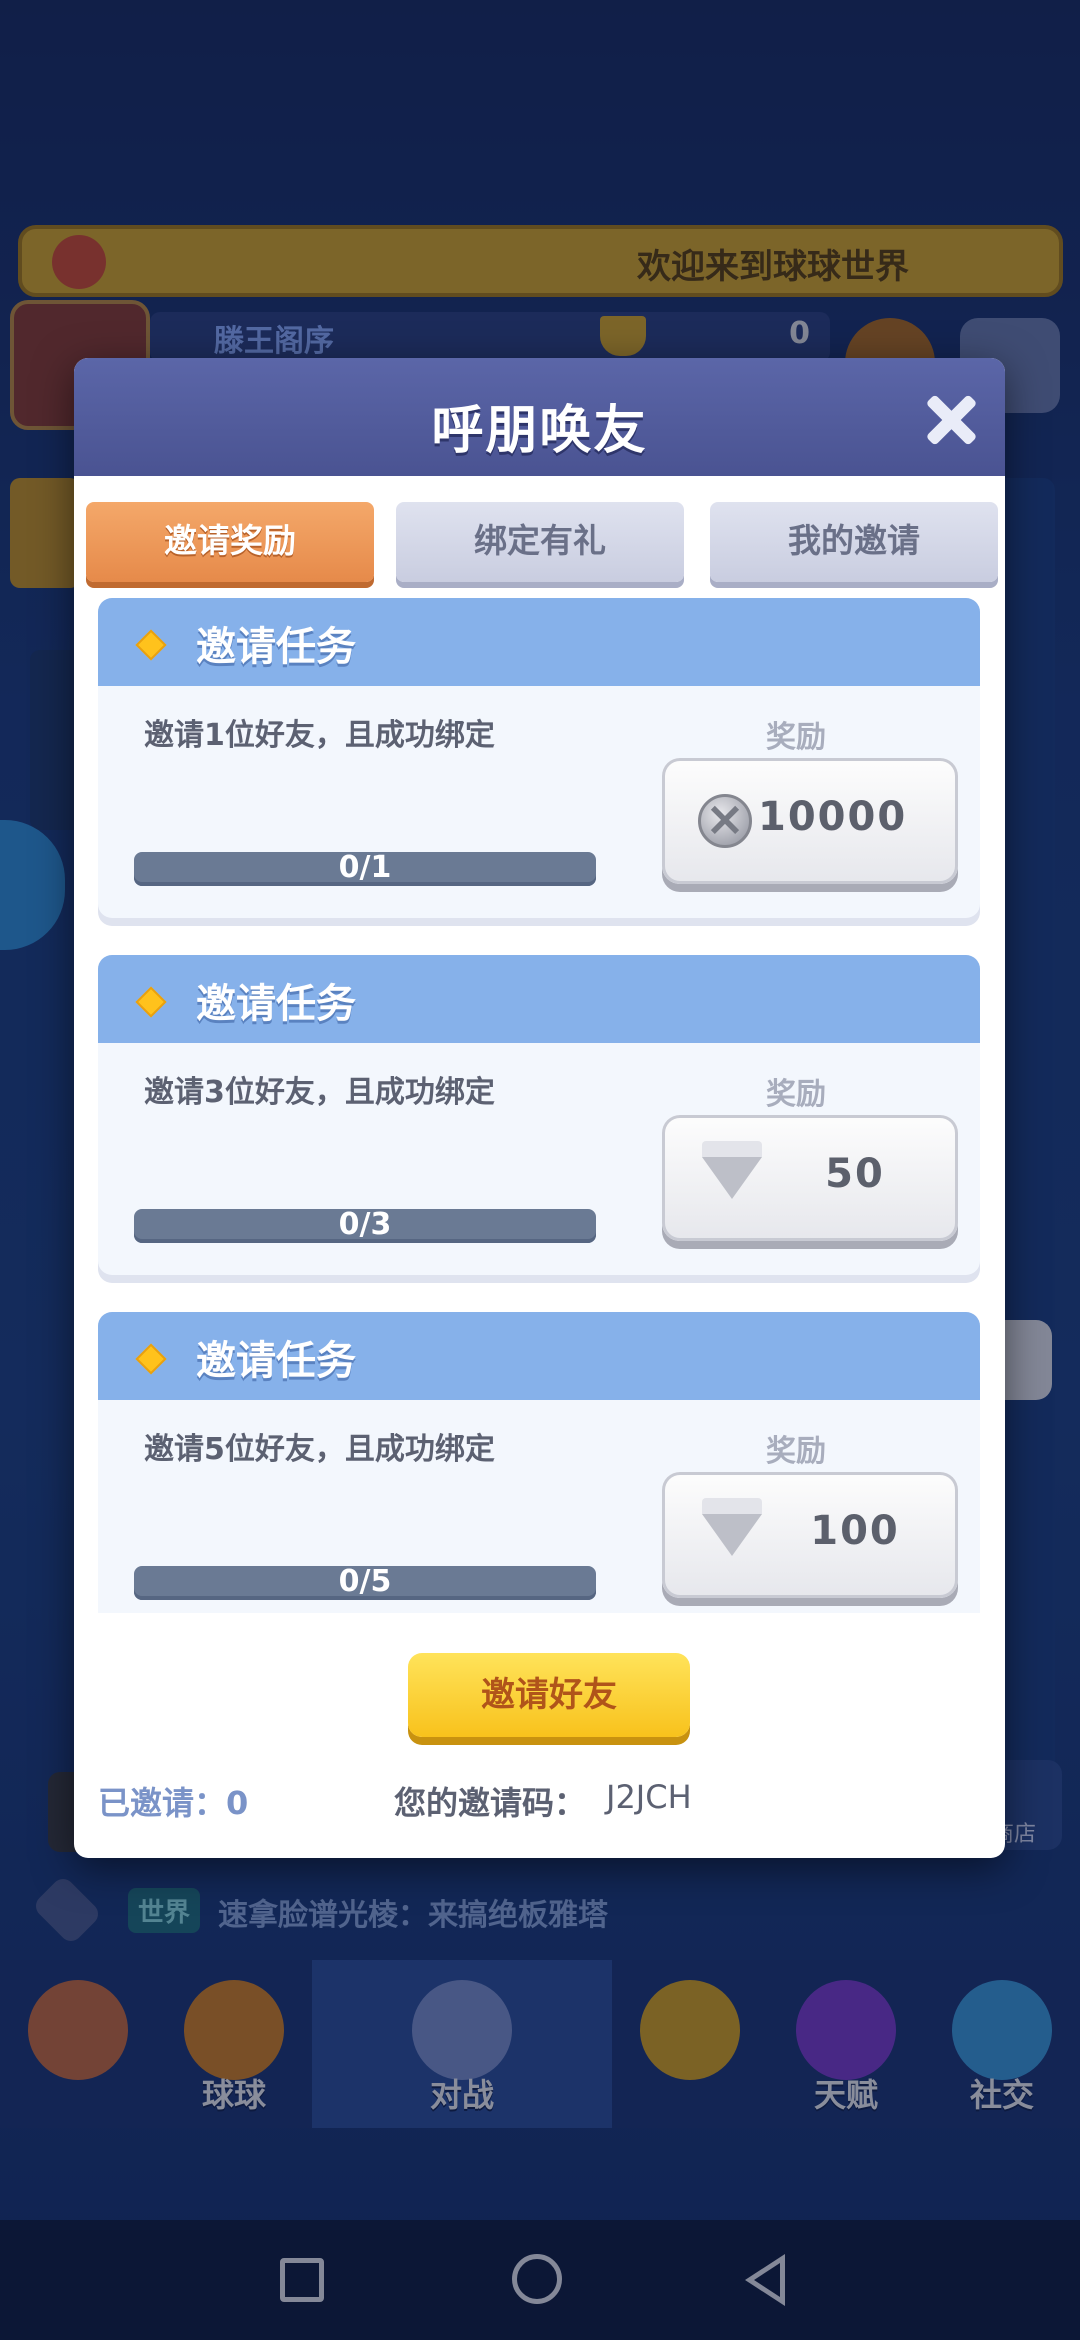 The height and width of the screenshot is (2340, 1080). What do you see at coordinates (490, 1803) in the screenshot?
I see `invite-code-label: 您的邀请码：` at bounding box center [490, 1803].